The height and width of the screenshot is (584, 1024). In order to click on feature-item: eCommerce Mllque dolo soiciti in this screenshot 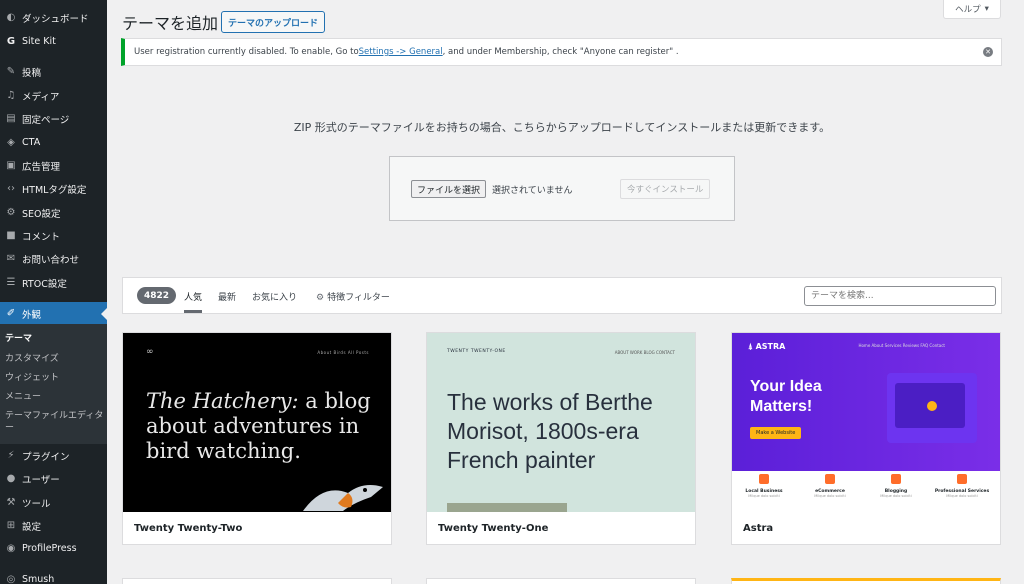, I will do `click(830, 486)`.